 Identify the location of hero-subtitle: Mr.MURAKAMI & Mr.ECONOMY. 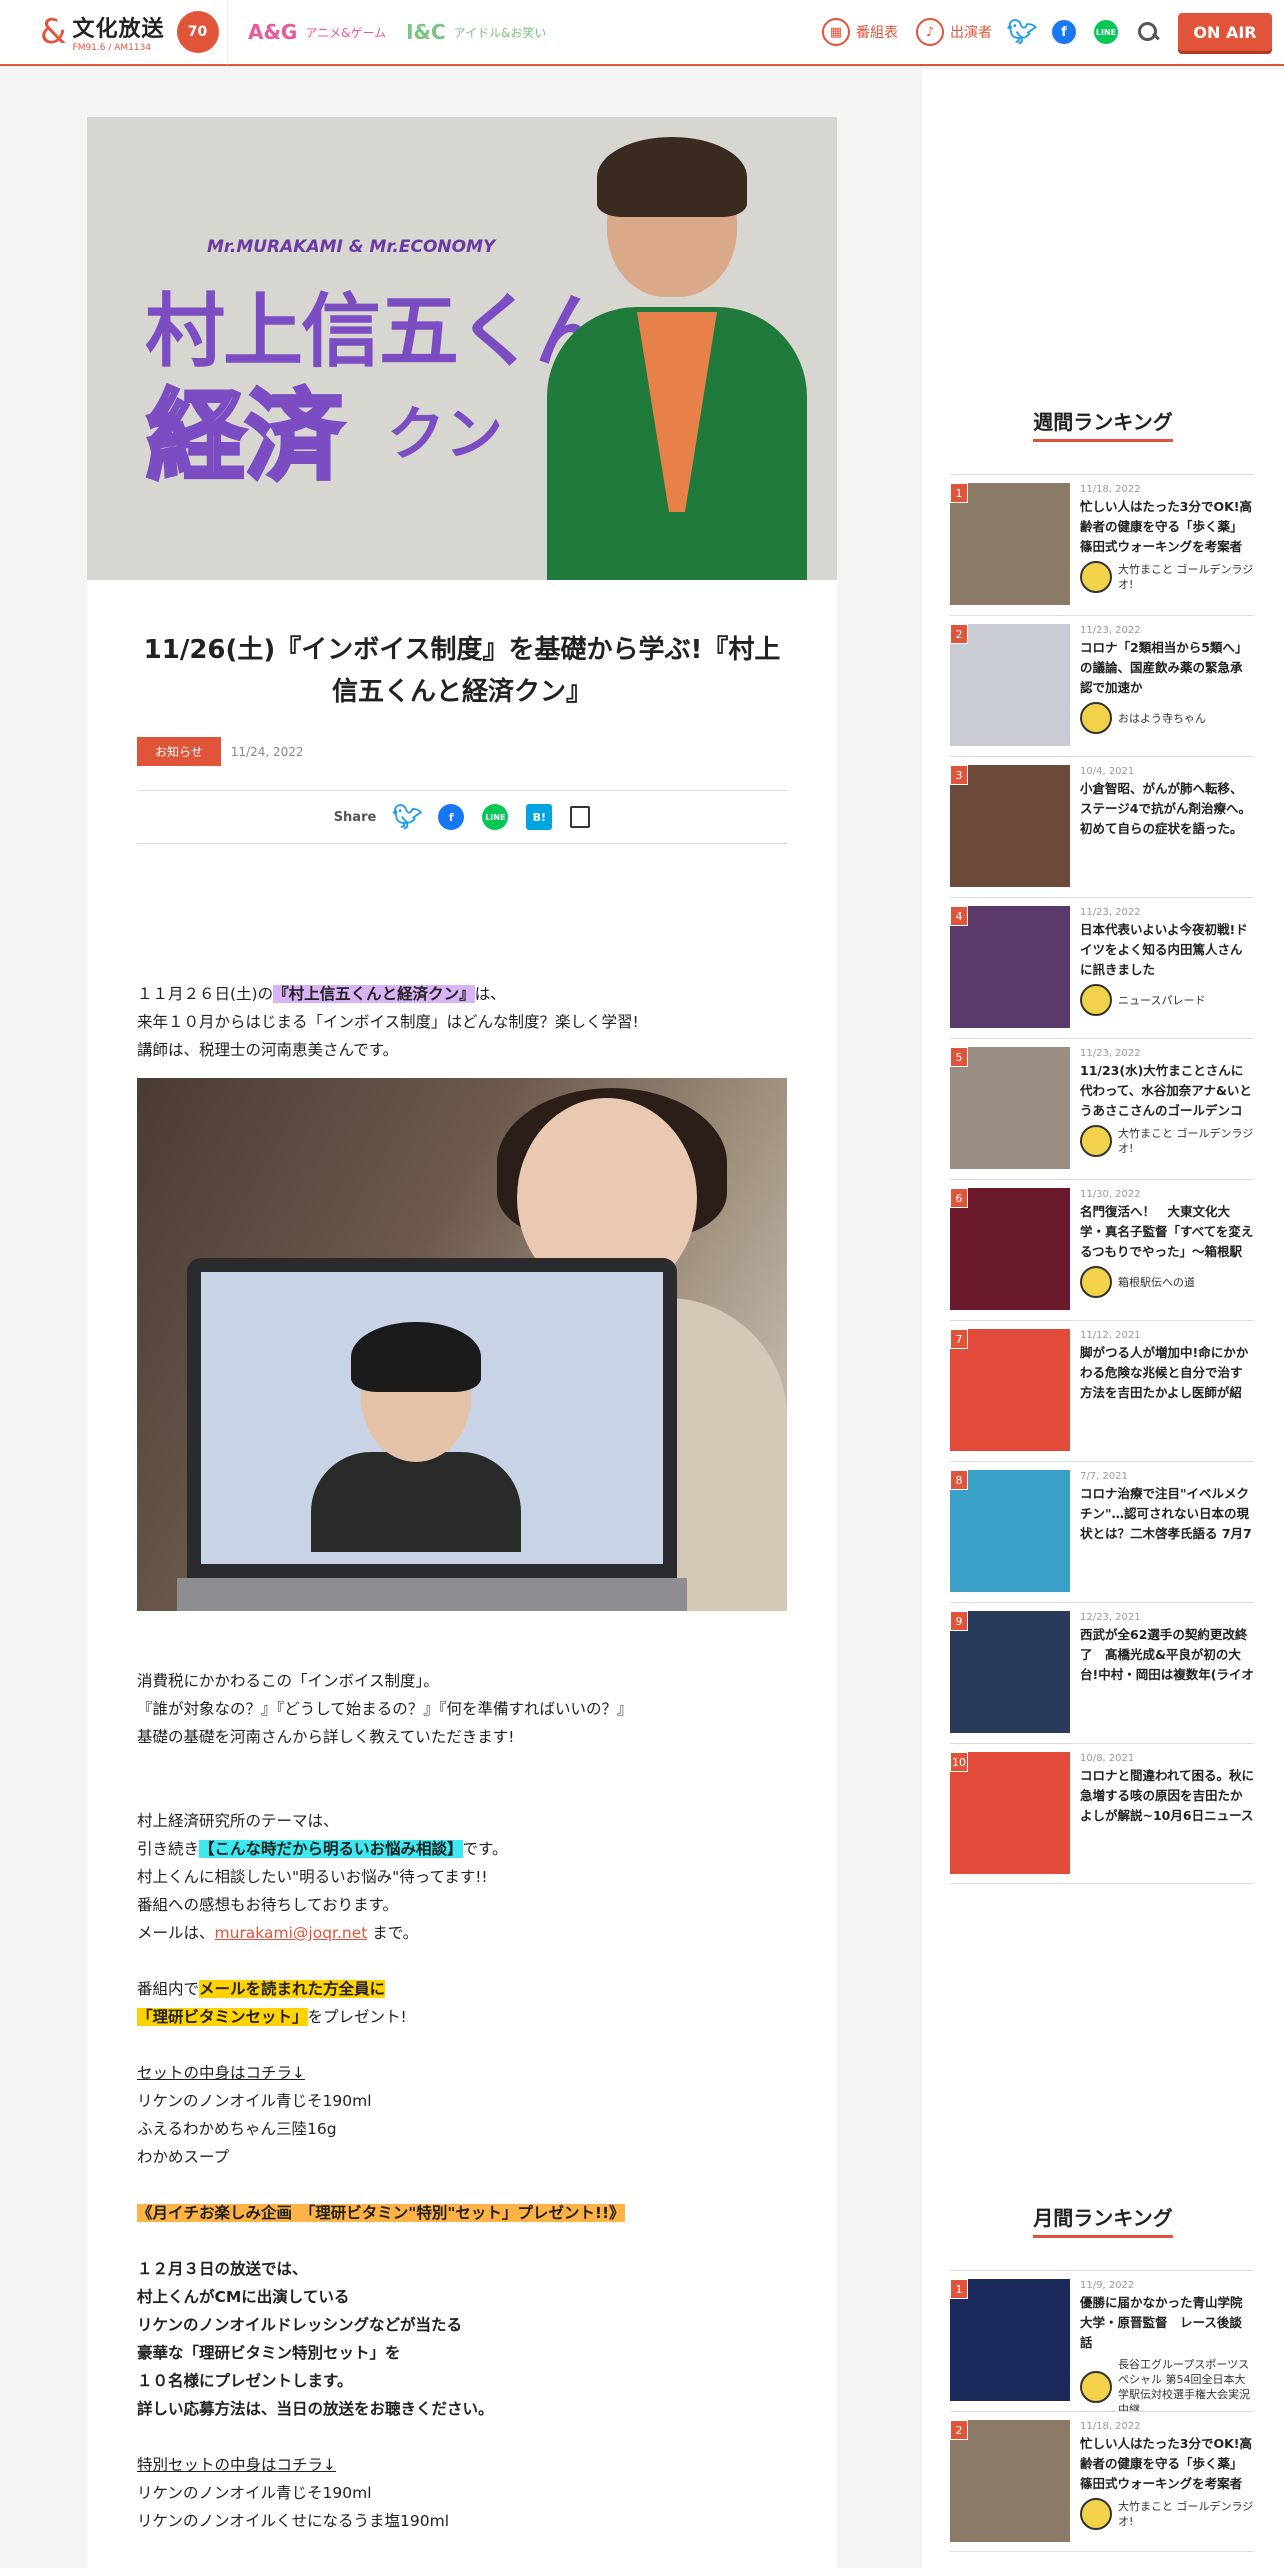
(351, 247).